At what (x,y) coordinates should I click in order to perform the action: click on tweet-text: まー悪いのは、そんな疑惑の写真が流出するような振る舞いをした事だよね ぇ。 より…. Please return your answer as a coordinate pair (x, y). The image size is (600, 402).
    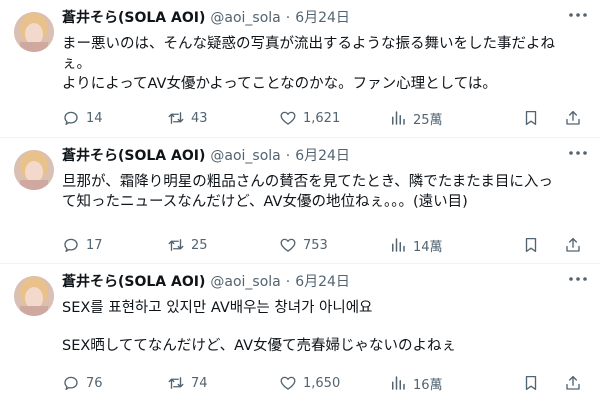
    Looking at the image, I should click on (325, 64).